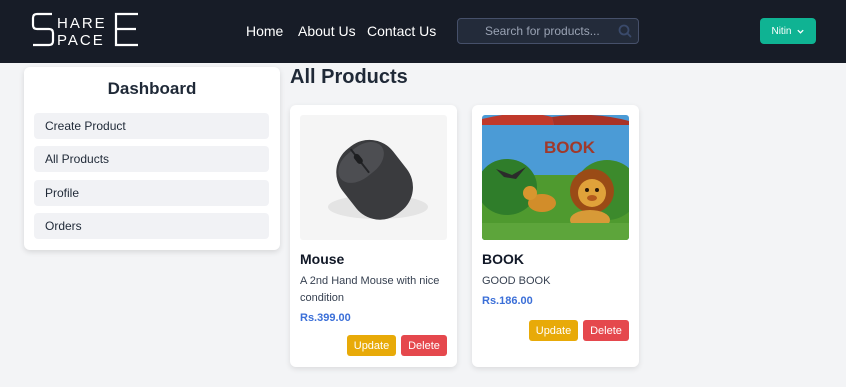 This screenshot has height=387, width=846. Describe the element at coordinates (781, 31) in the screenshot. I see `user-name: Nitin` at that location.